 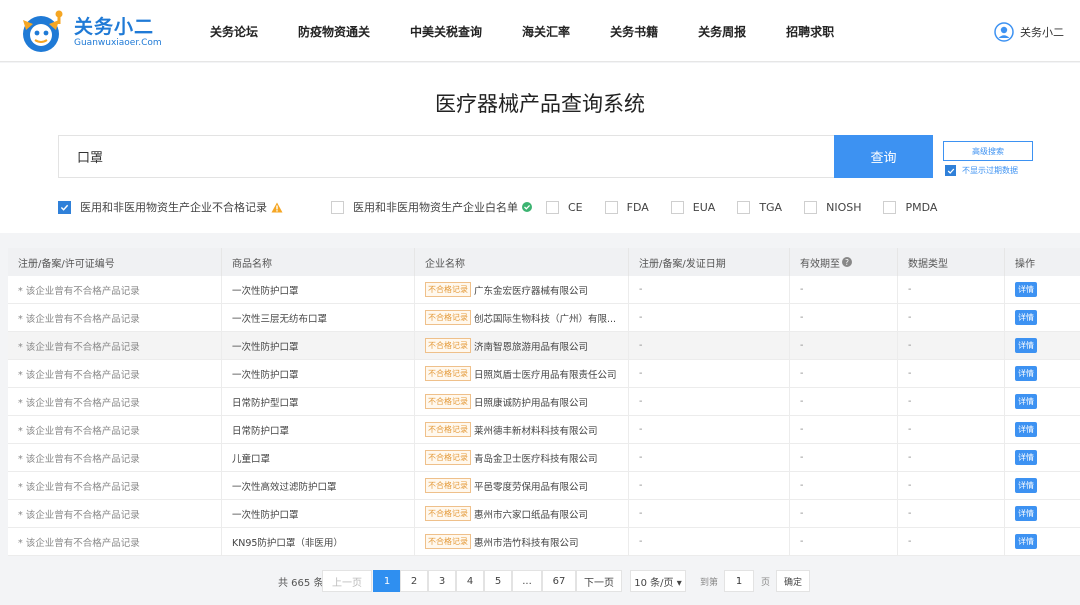 What do you see at coordinates (470, 581) in the screenshot?
I see `page-button-4: 4` at bounding box center [470, 581].